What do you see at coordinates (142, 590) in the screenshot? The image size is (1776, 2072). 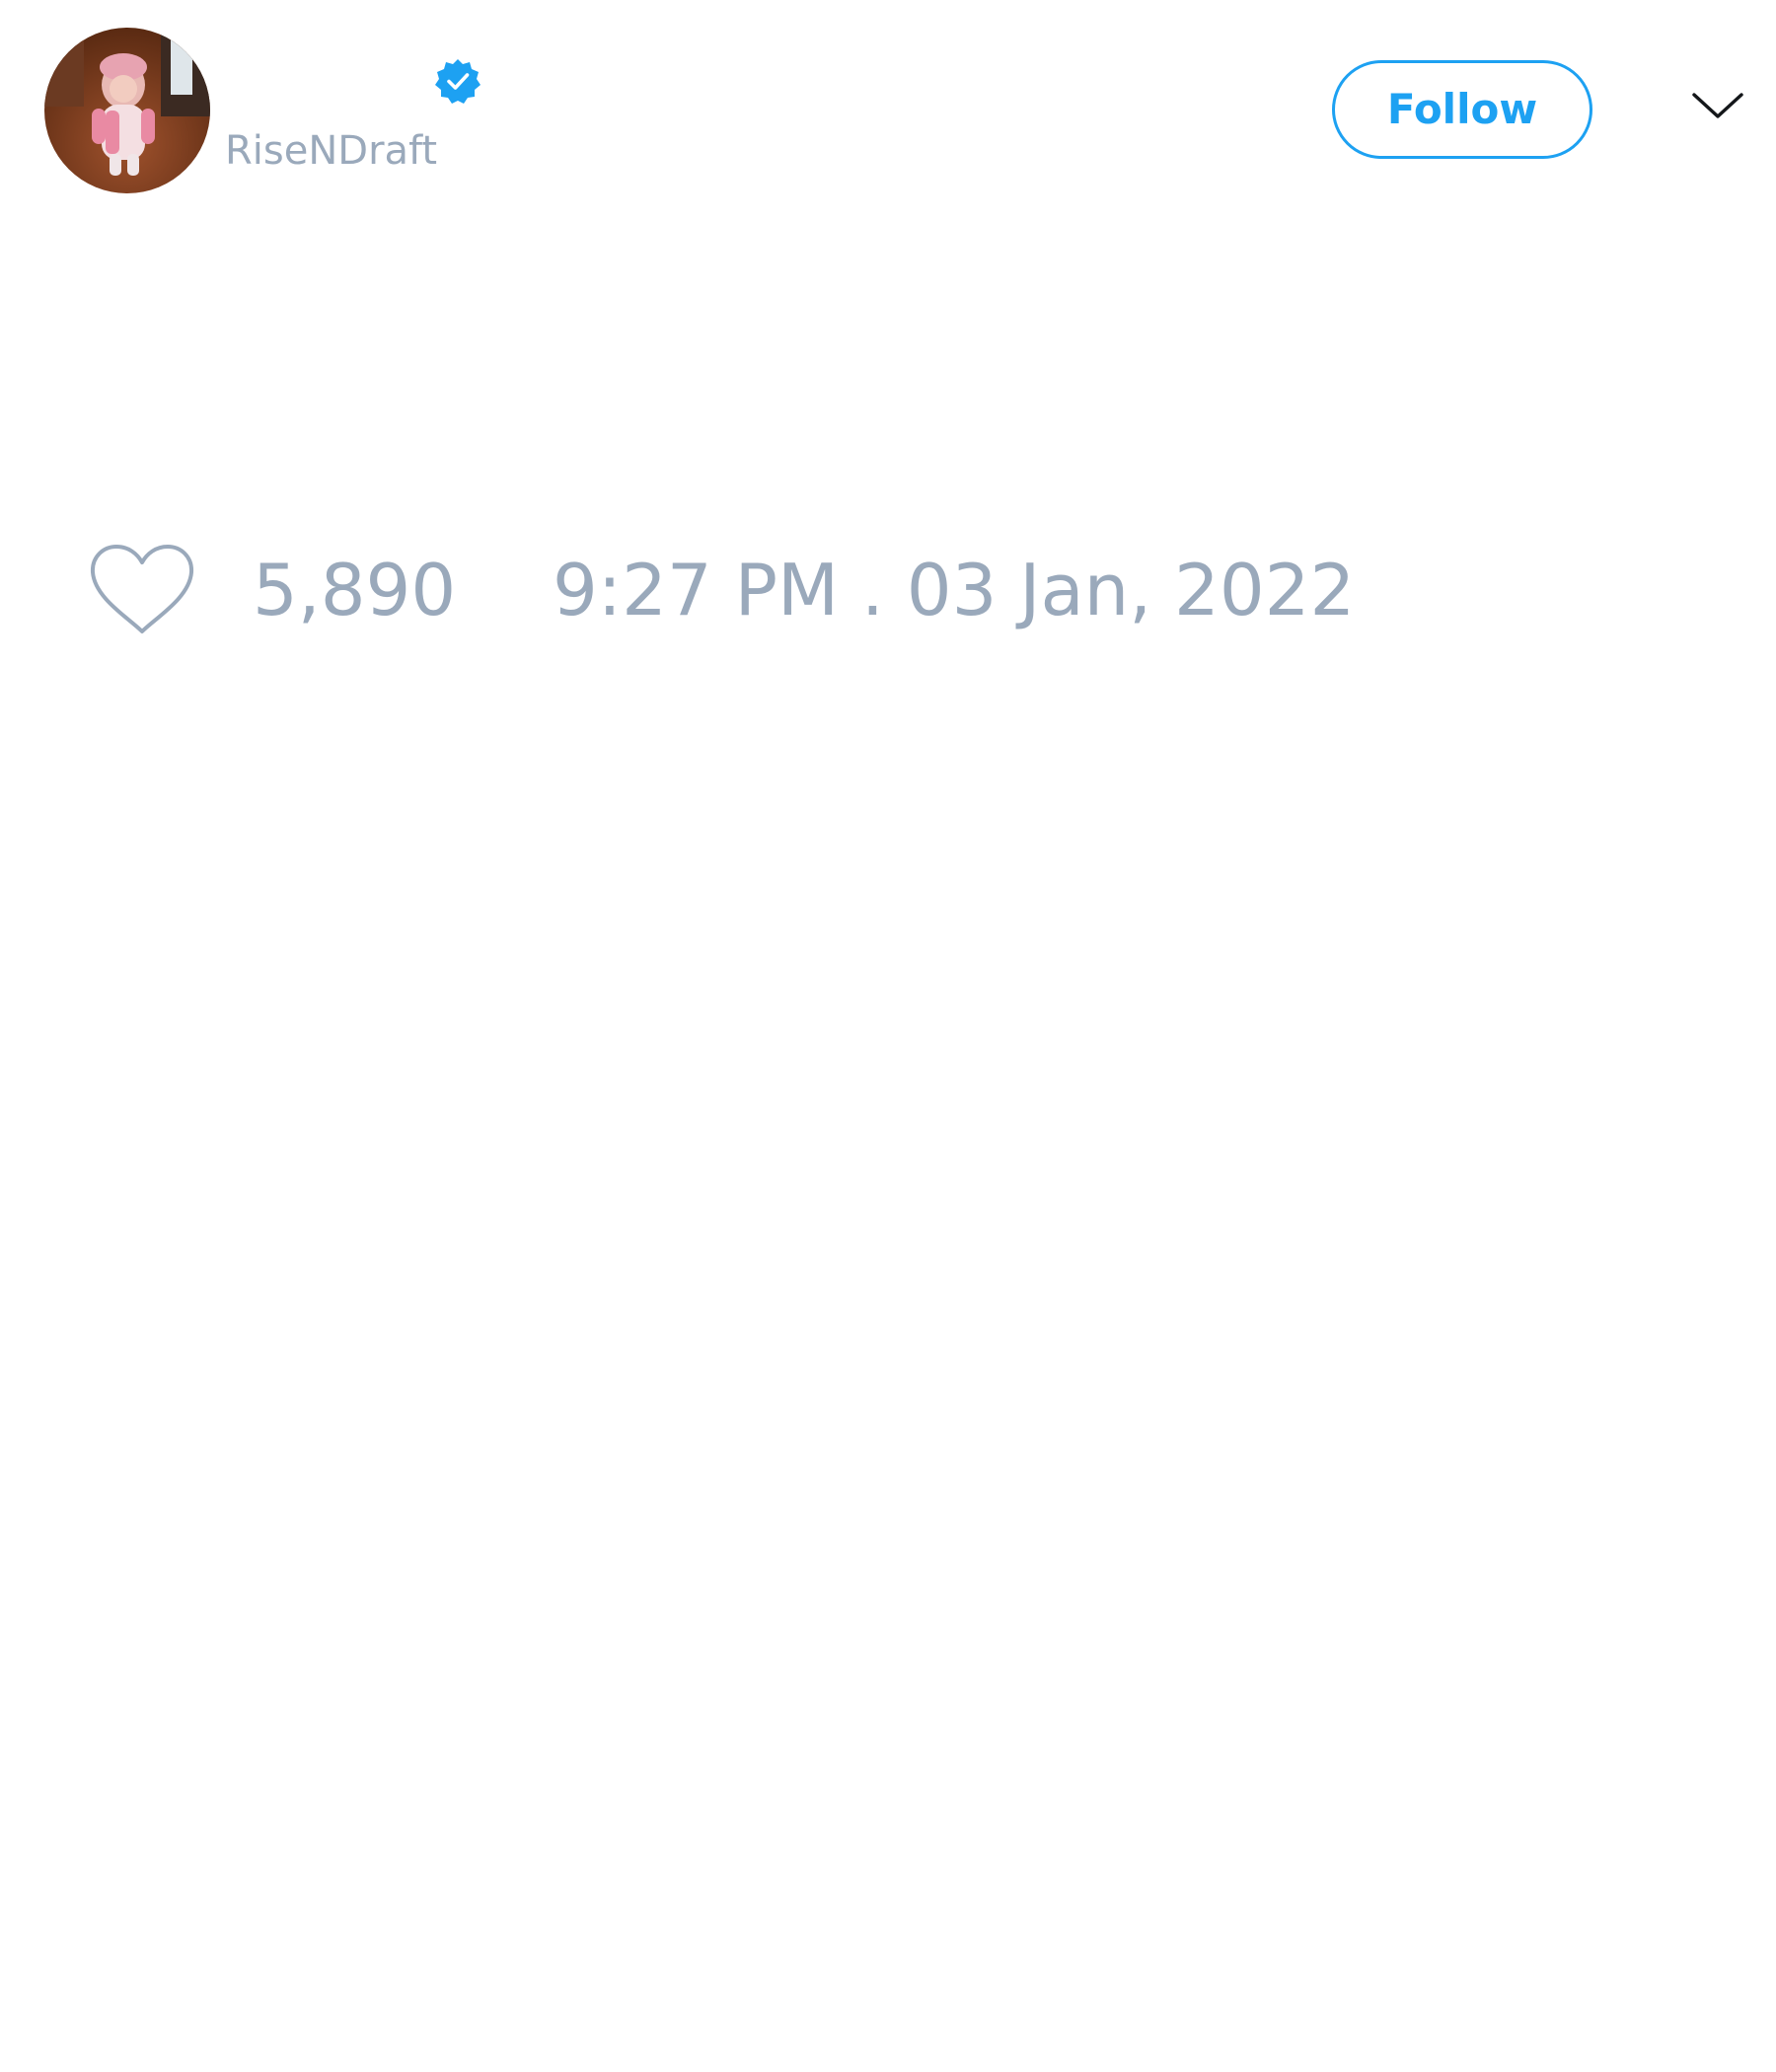 I see `heart-icon` at bounding box center [142, 590].